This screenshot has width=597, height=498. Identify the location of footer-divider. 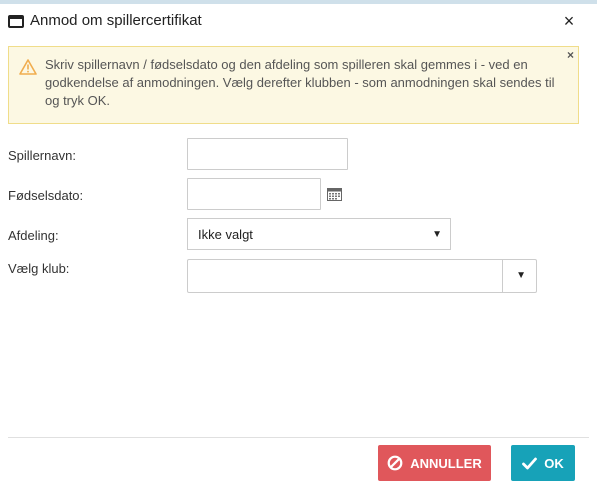
(298, 437).